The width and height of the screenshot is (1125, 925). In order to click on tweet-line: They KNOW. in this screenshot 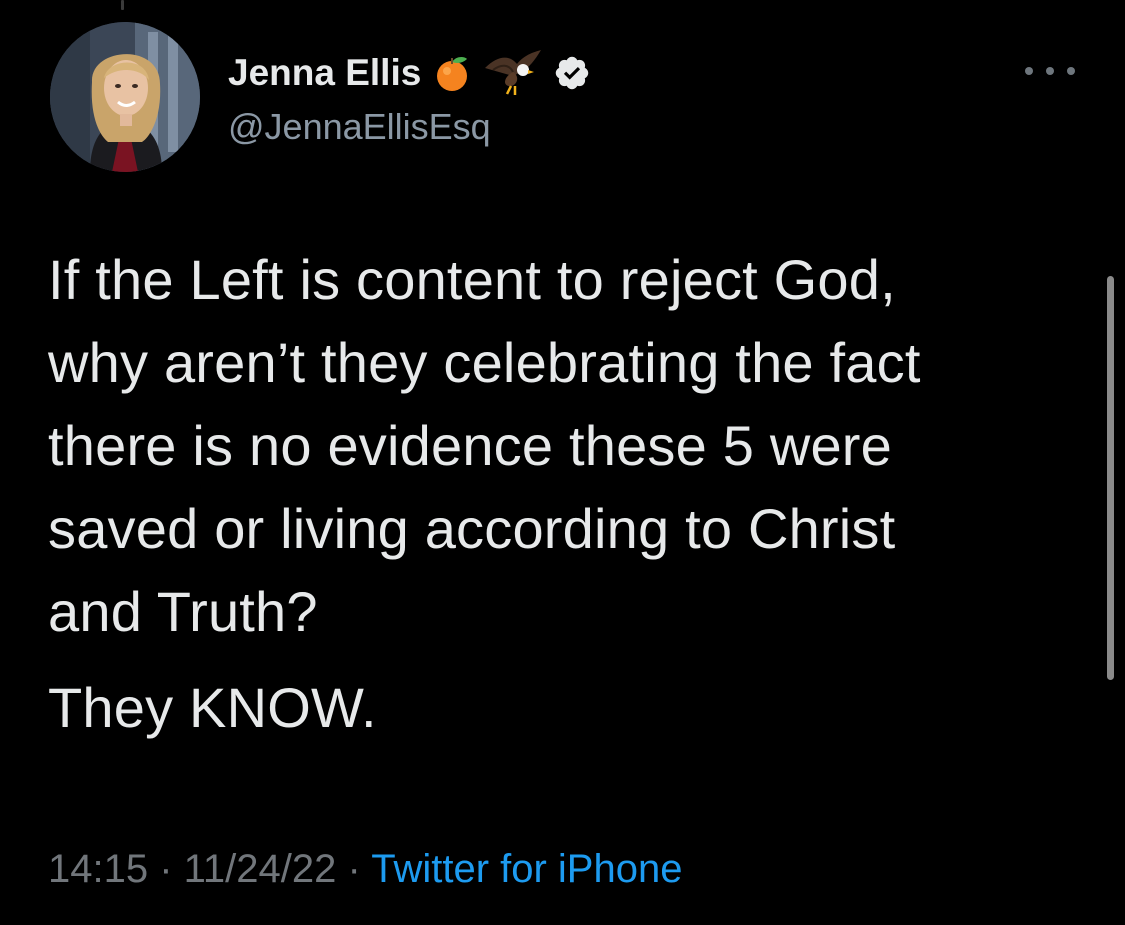, I will do `click(212, 707)`.